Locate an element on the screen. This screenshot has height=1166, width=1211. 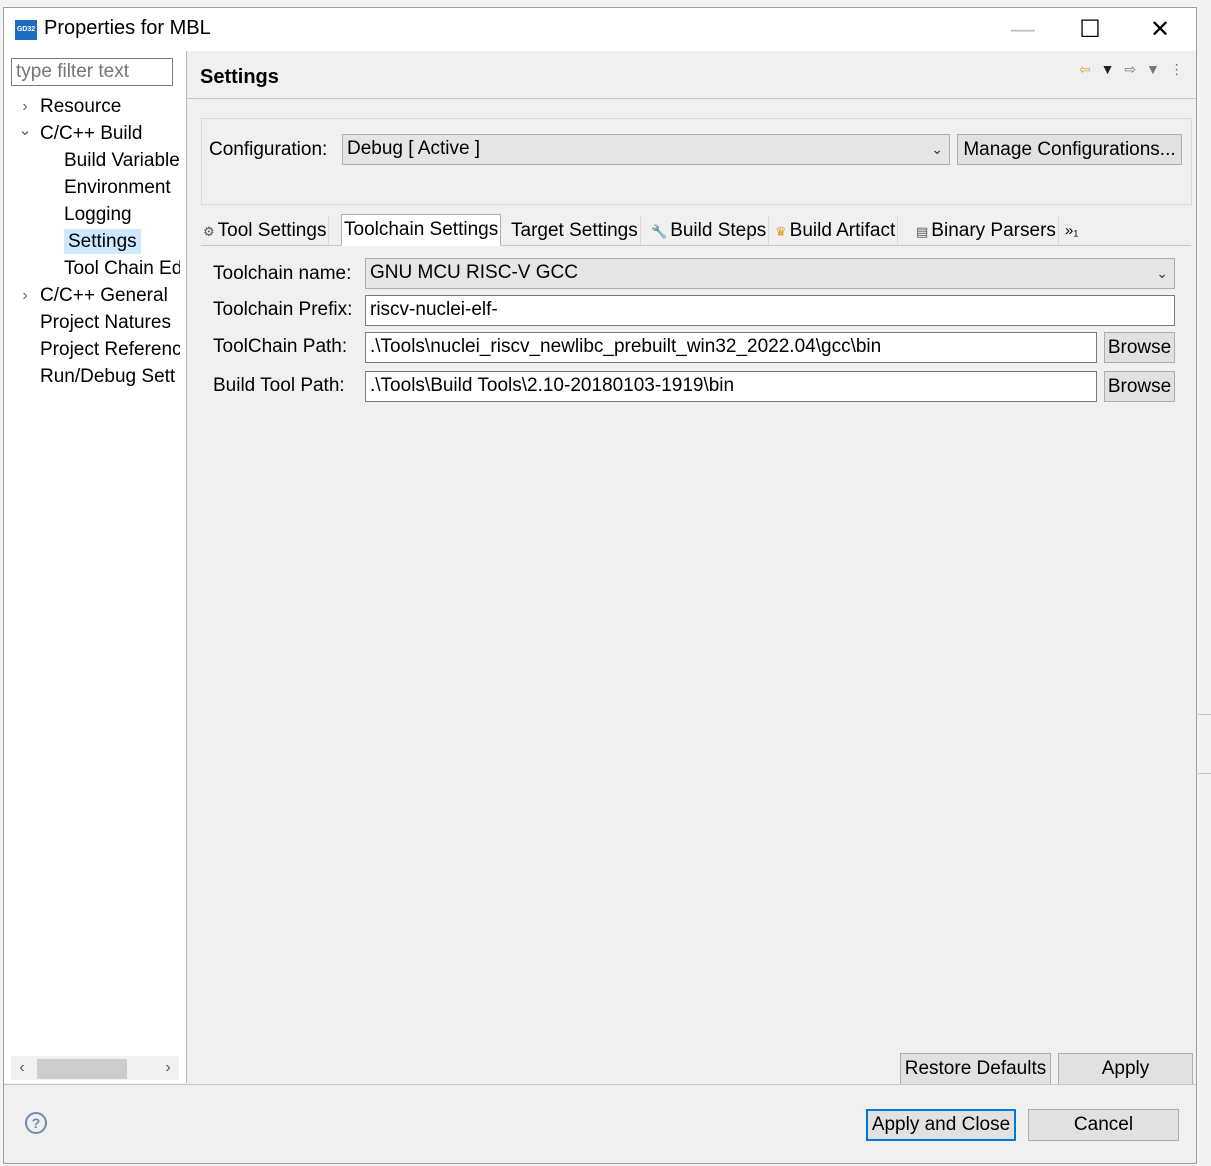
navigation-controls: ⇦ ▼ ⇨ ▼ ⋮ is located at coordinates (1134, 69).